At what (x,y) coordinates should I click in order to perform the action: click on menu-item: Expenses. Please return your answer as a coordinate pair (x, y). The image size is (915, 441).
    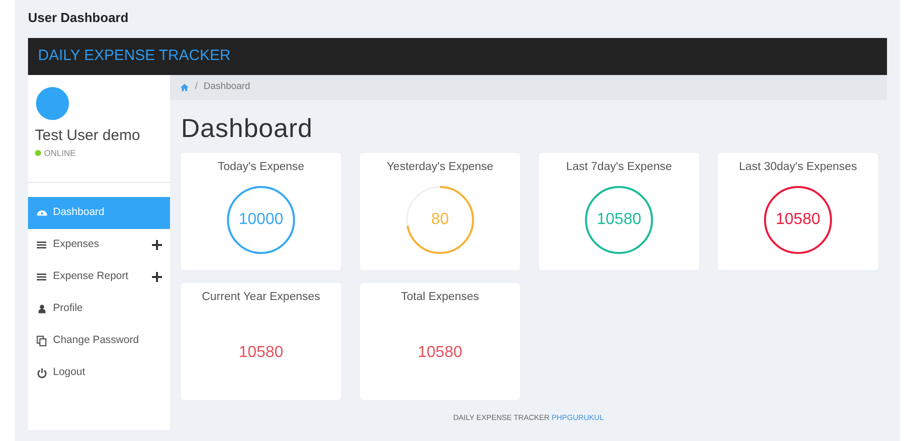
    Looking at the image, I should click on (100, 244).